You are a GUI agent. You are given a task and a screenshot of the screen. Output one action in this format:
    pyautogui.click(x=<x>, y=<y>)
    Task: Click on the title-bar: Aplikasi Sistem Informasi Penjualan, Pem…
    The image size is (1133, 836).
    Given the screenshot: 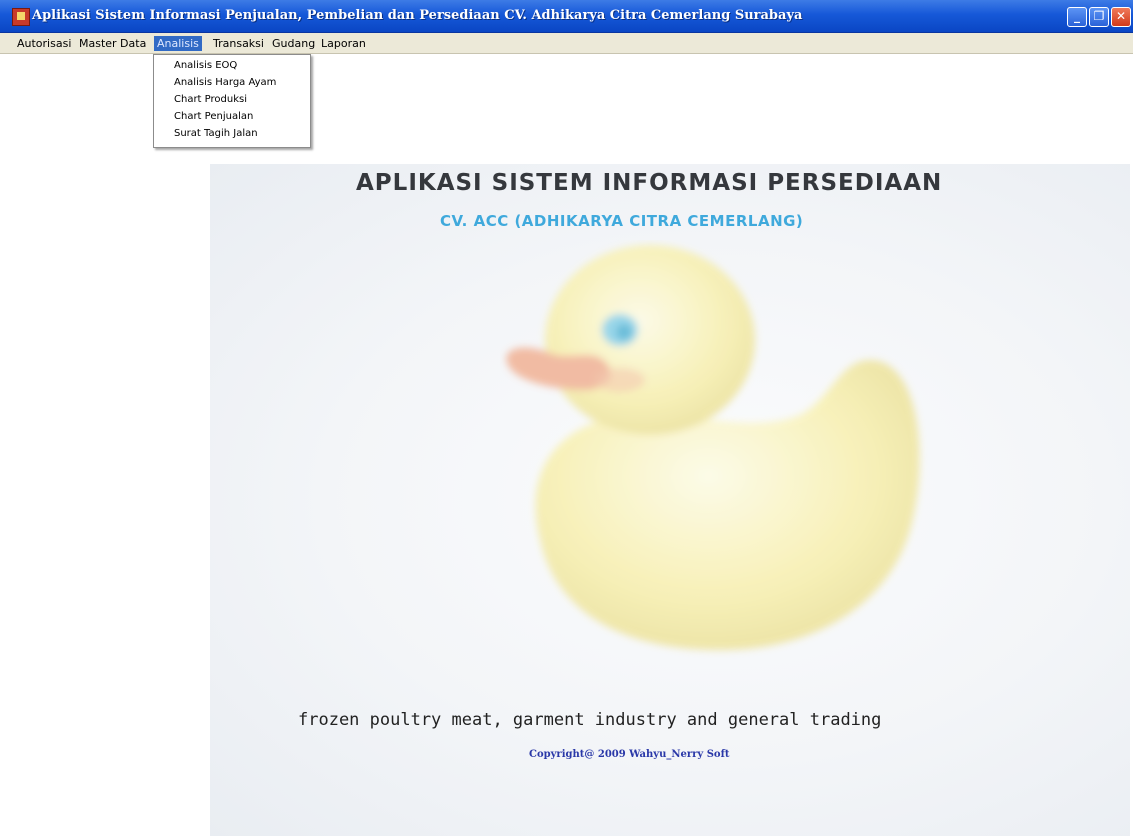 What is the action you would take?
    pyautogui.click(x=566, y=16)
    